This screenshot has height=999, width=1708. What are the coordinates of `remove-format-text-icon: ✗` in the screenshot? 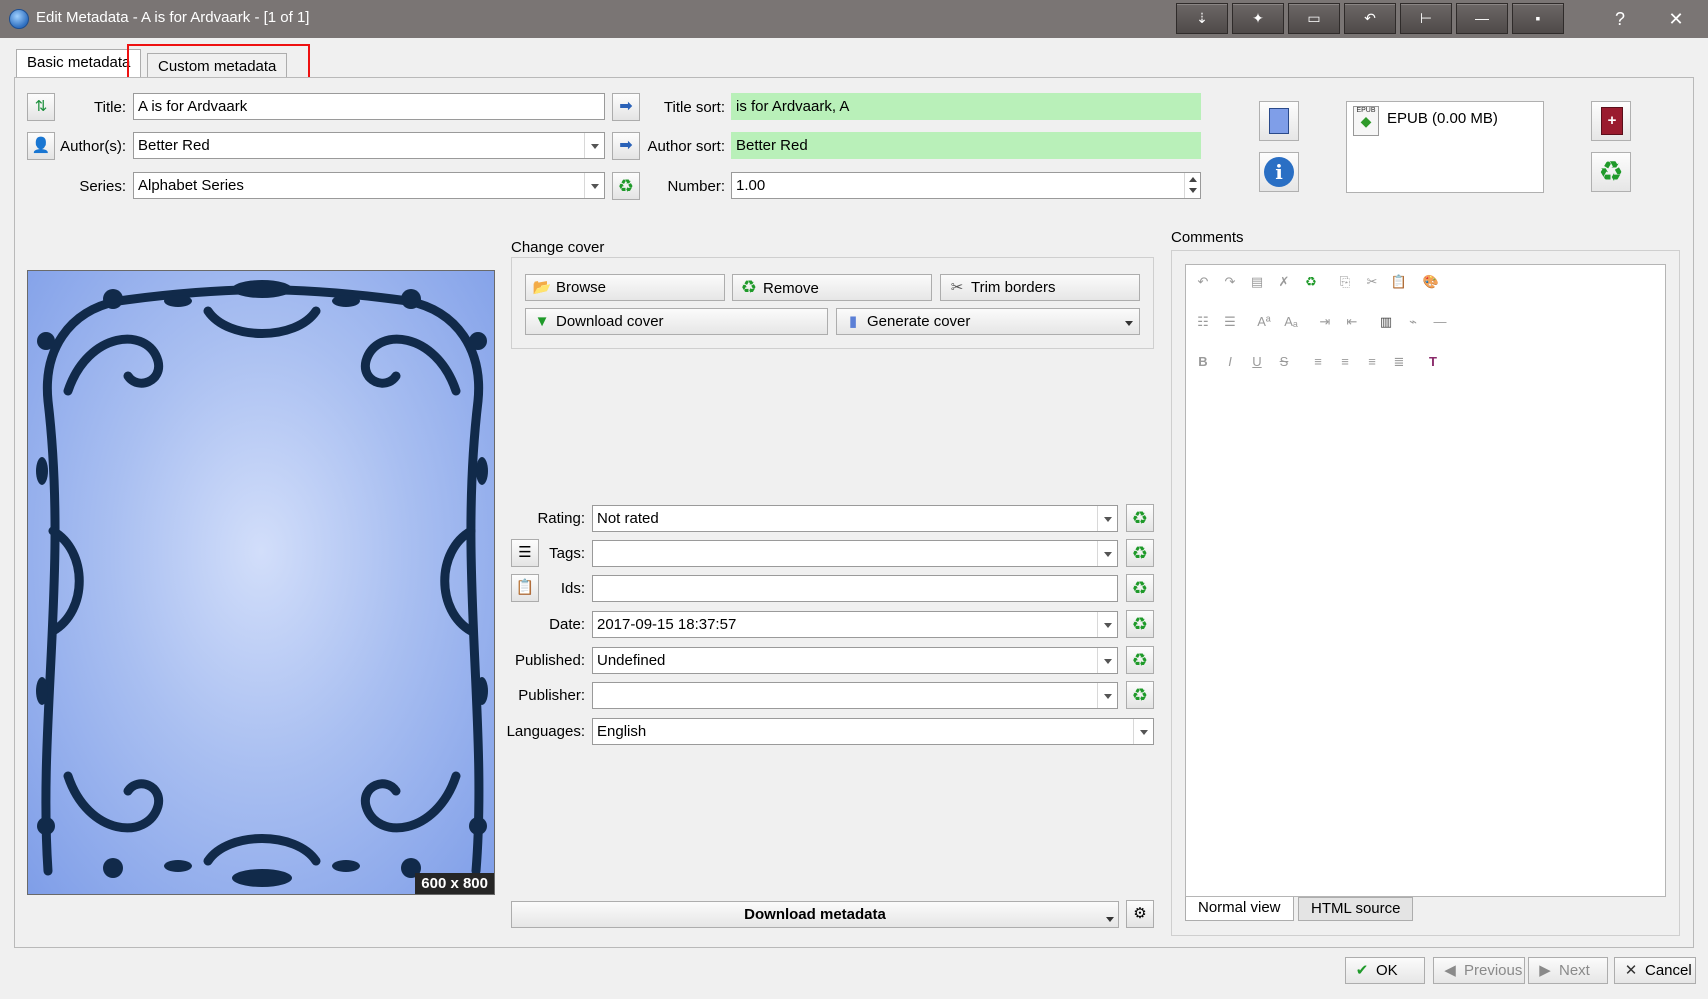 It's located at (1284, 282).